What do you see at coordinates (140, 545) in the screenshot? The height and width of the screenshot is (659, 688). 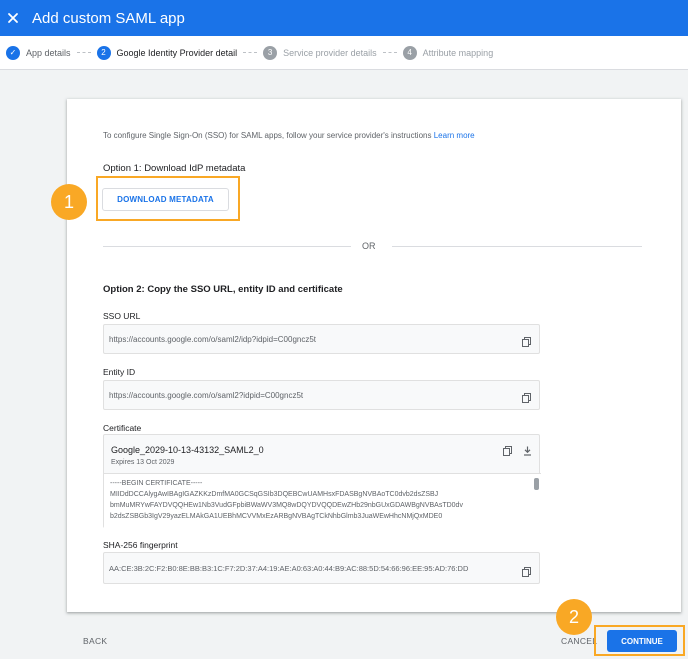 I see `fingerprint-label: SHA-256 fingerprint` at bounding box center [140, 545].